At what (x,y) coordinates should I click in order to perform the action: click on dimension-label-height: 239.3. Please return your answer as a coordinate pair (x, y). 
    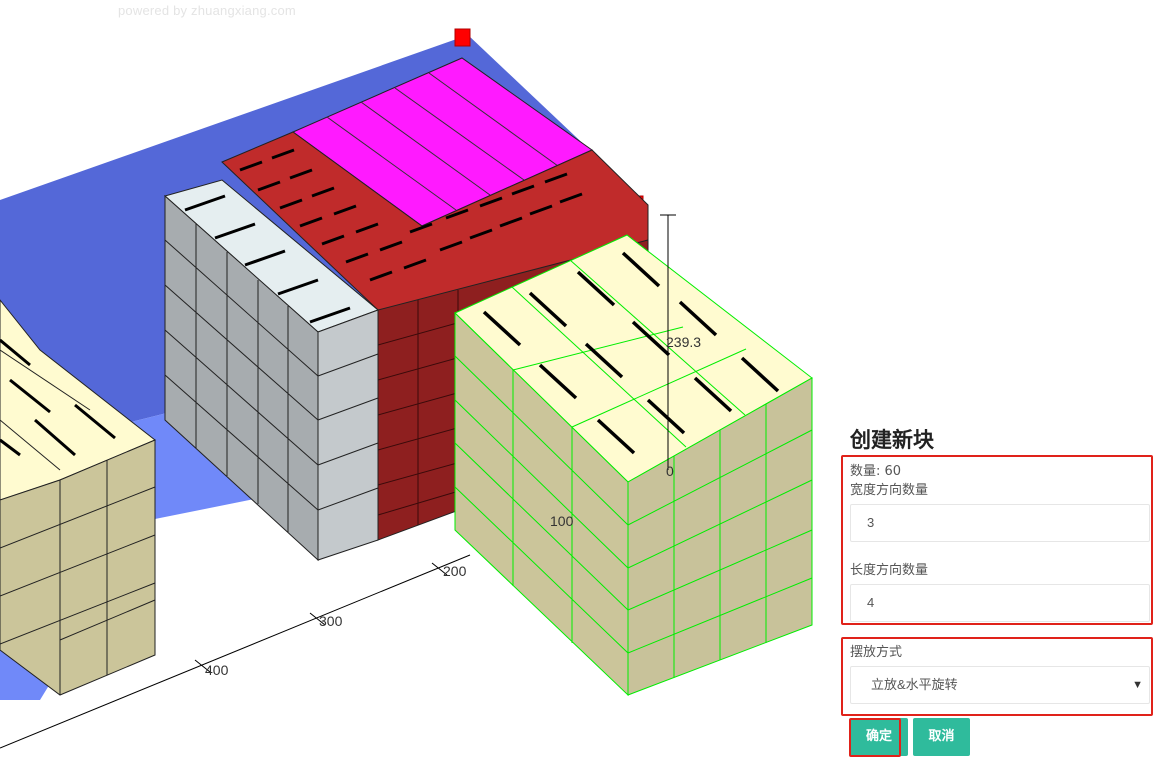
    Looking at the image, I should click on (684, 342).